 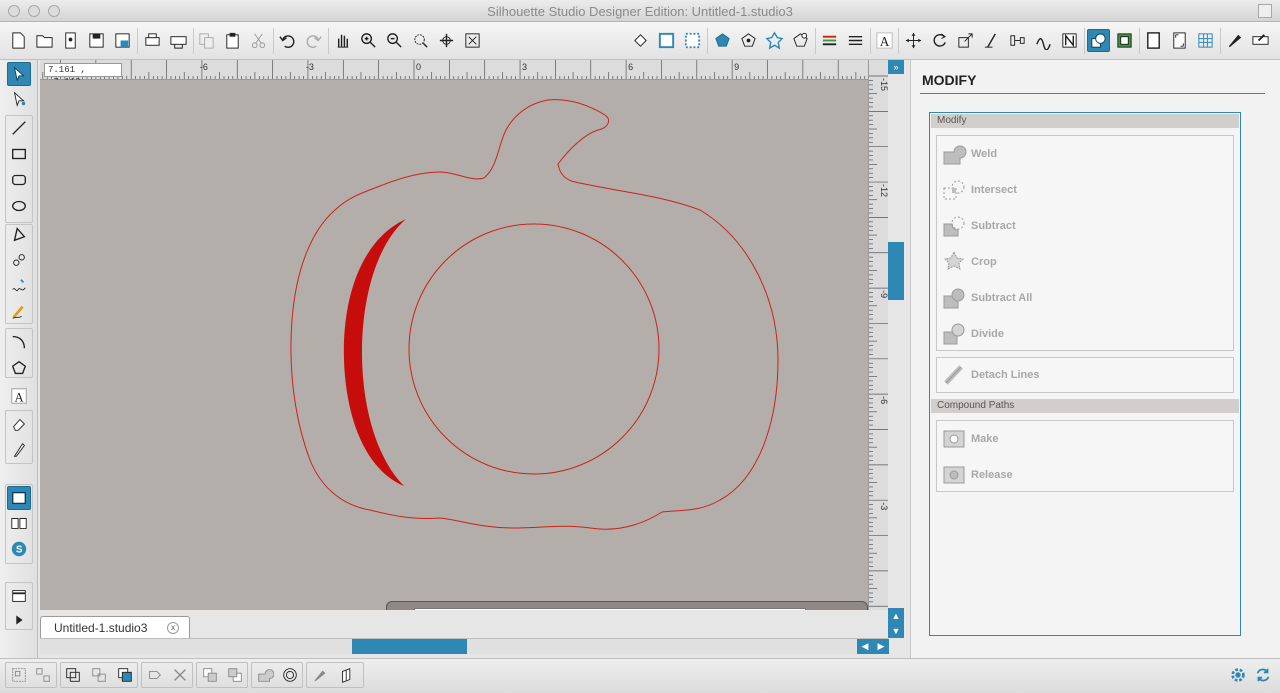 I want to click on save-to-library-button, so click(x=122, y=40).